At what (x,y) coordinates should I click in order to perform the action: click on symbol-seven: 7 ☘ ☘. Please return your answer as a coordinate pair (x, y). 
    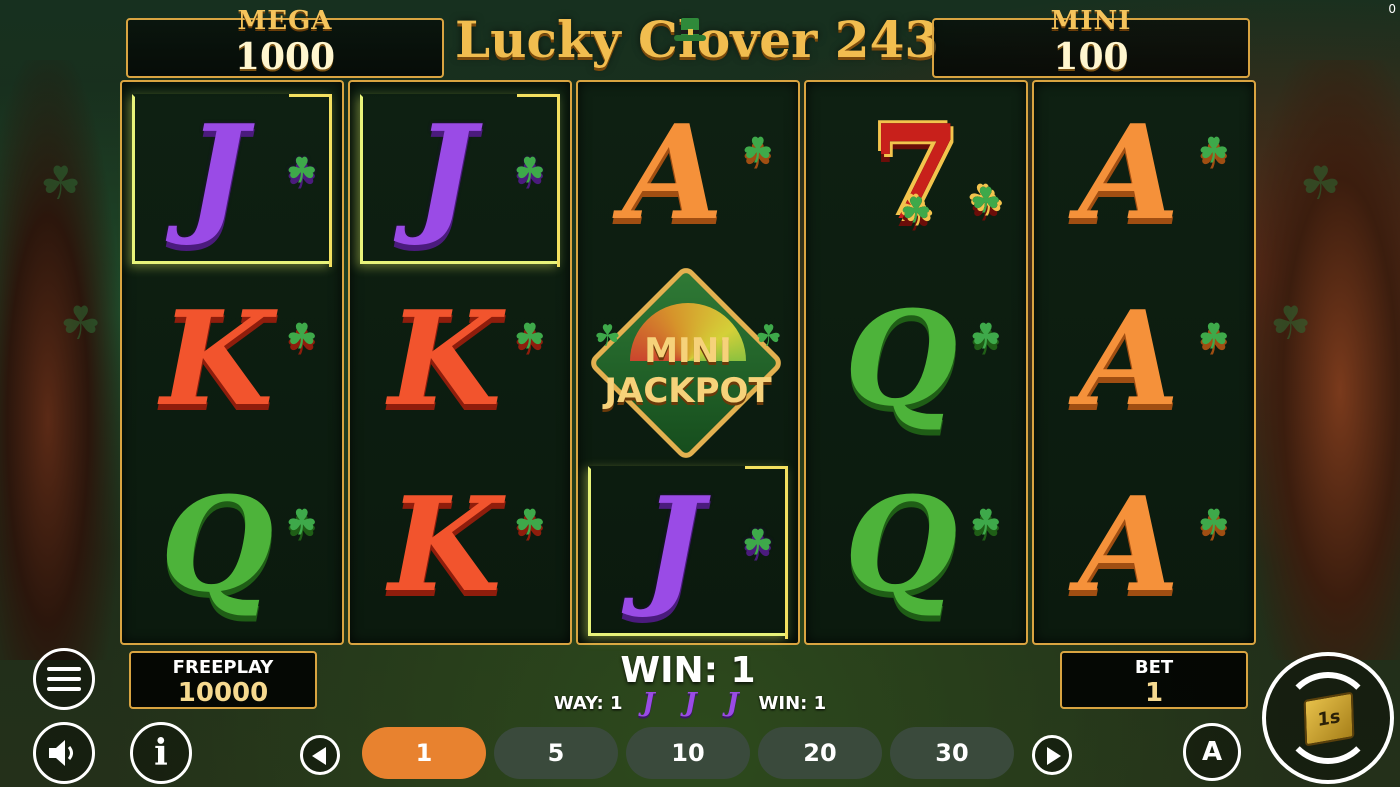
    Looking at the image, I should click on (916, 179).